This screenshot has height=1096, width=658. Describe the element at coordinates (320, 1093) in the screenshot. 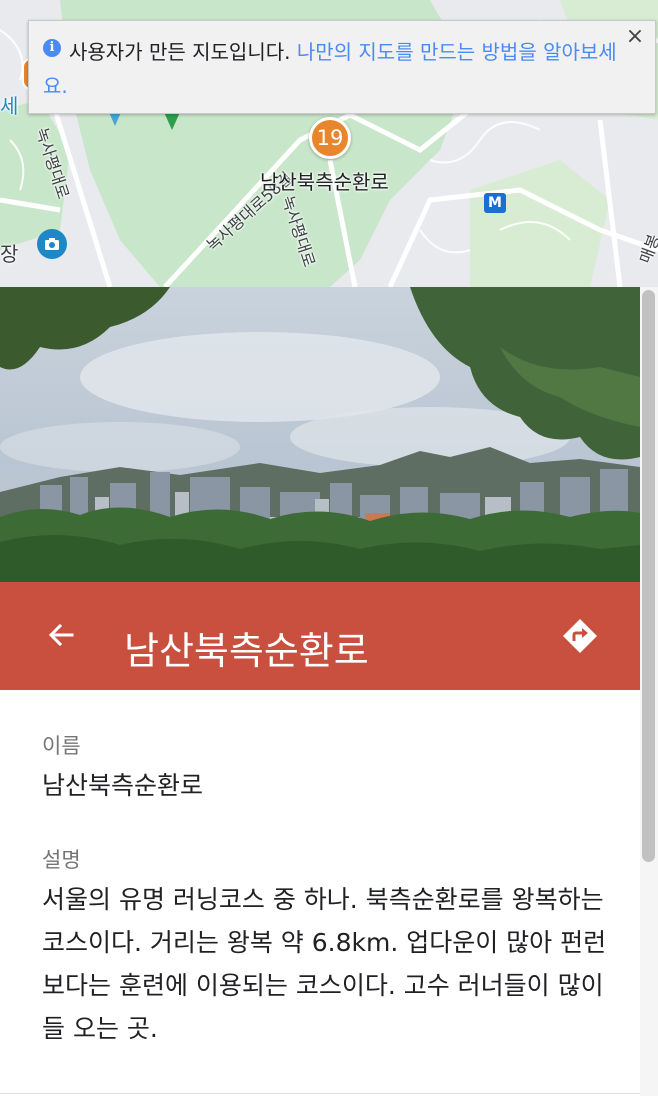

I see `divider` at that location.